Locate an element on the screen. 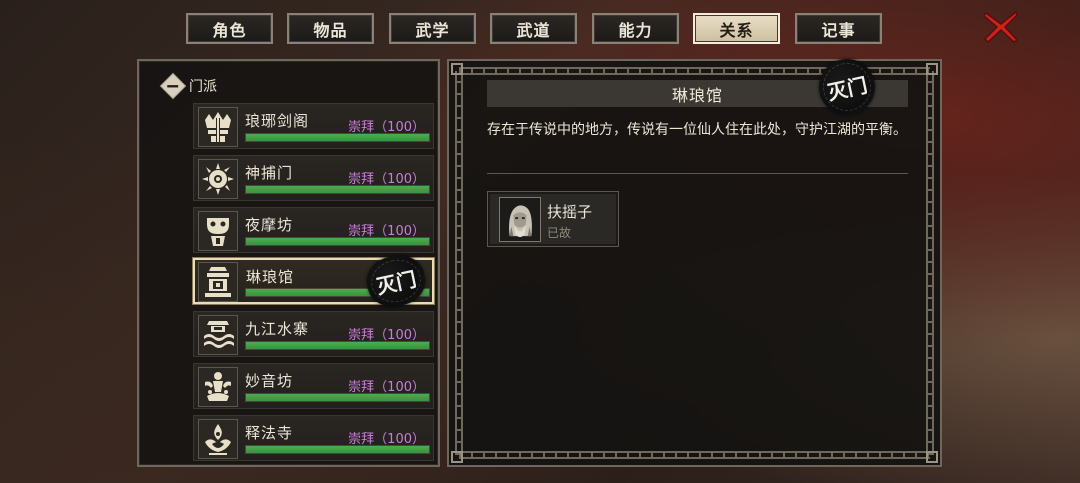 This screenshot has width=1080, height=483. tab-label: 记事 is located at coordinates (838, 30).